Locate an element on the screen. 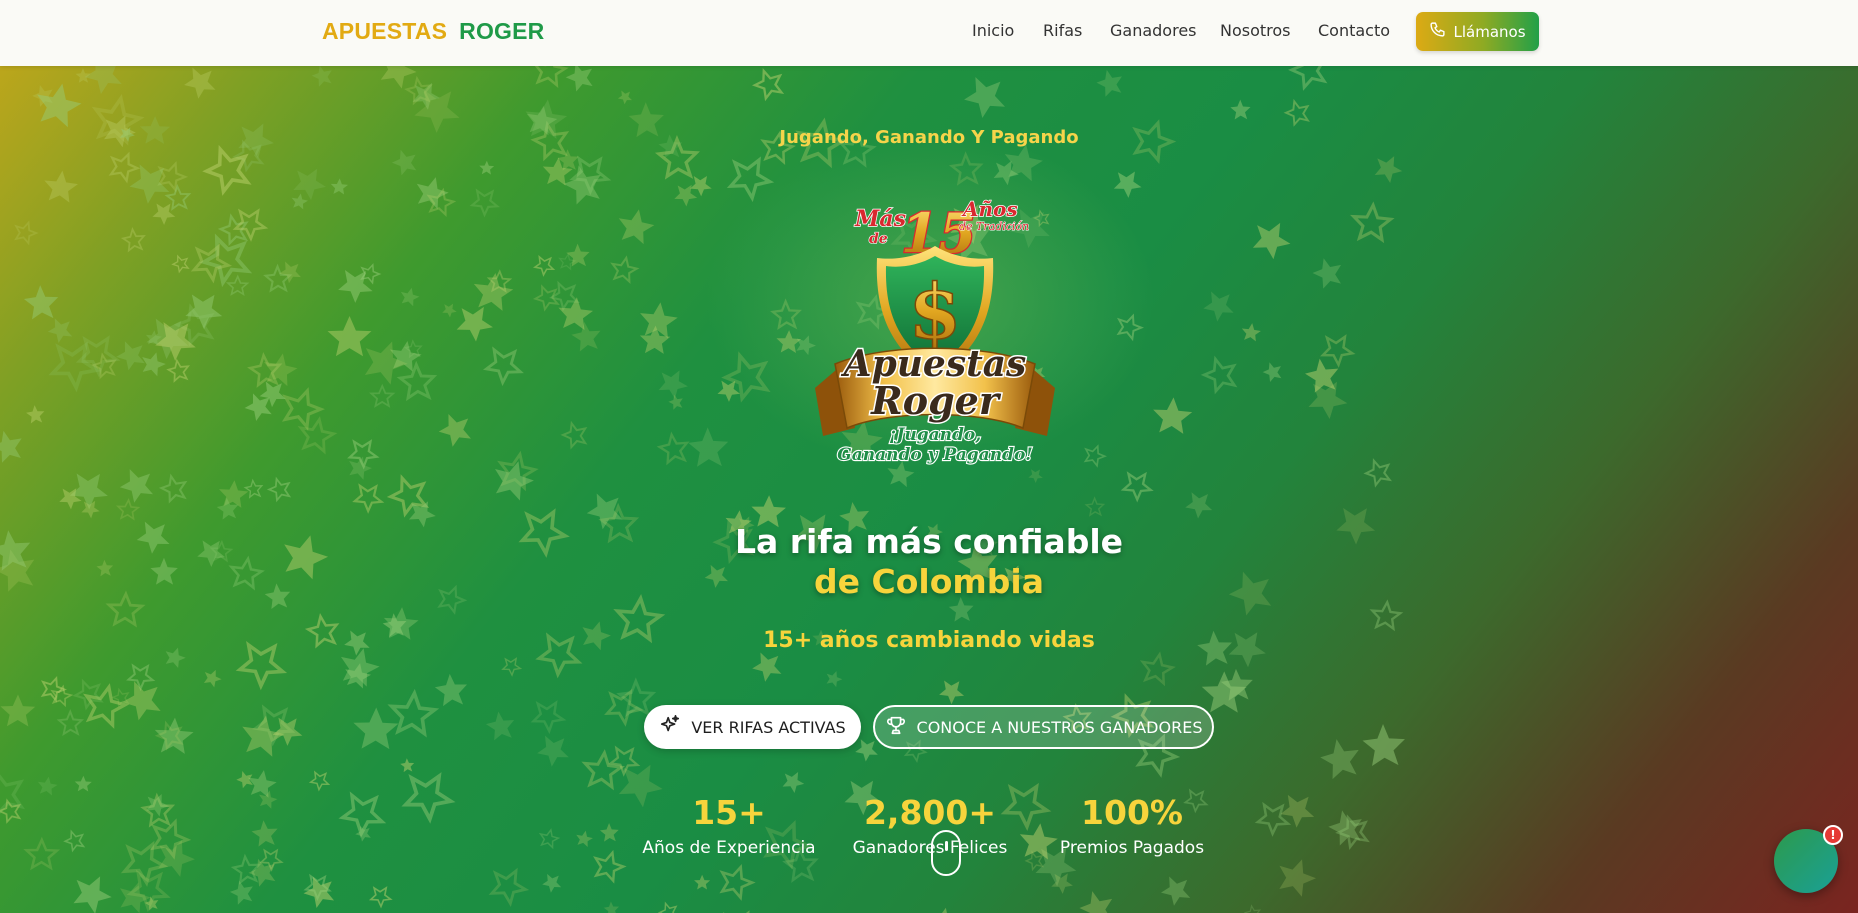 Image resolution: width=1858 pixels, height=913 pixels. nav-link-ganadores: Ganadores is located at coordinates (1153, 30).